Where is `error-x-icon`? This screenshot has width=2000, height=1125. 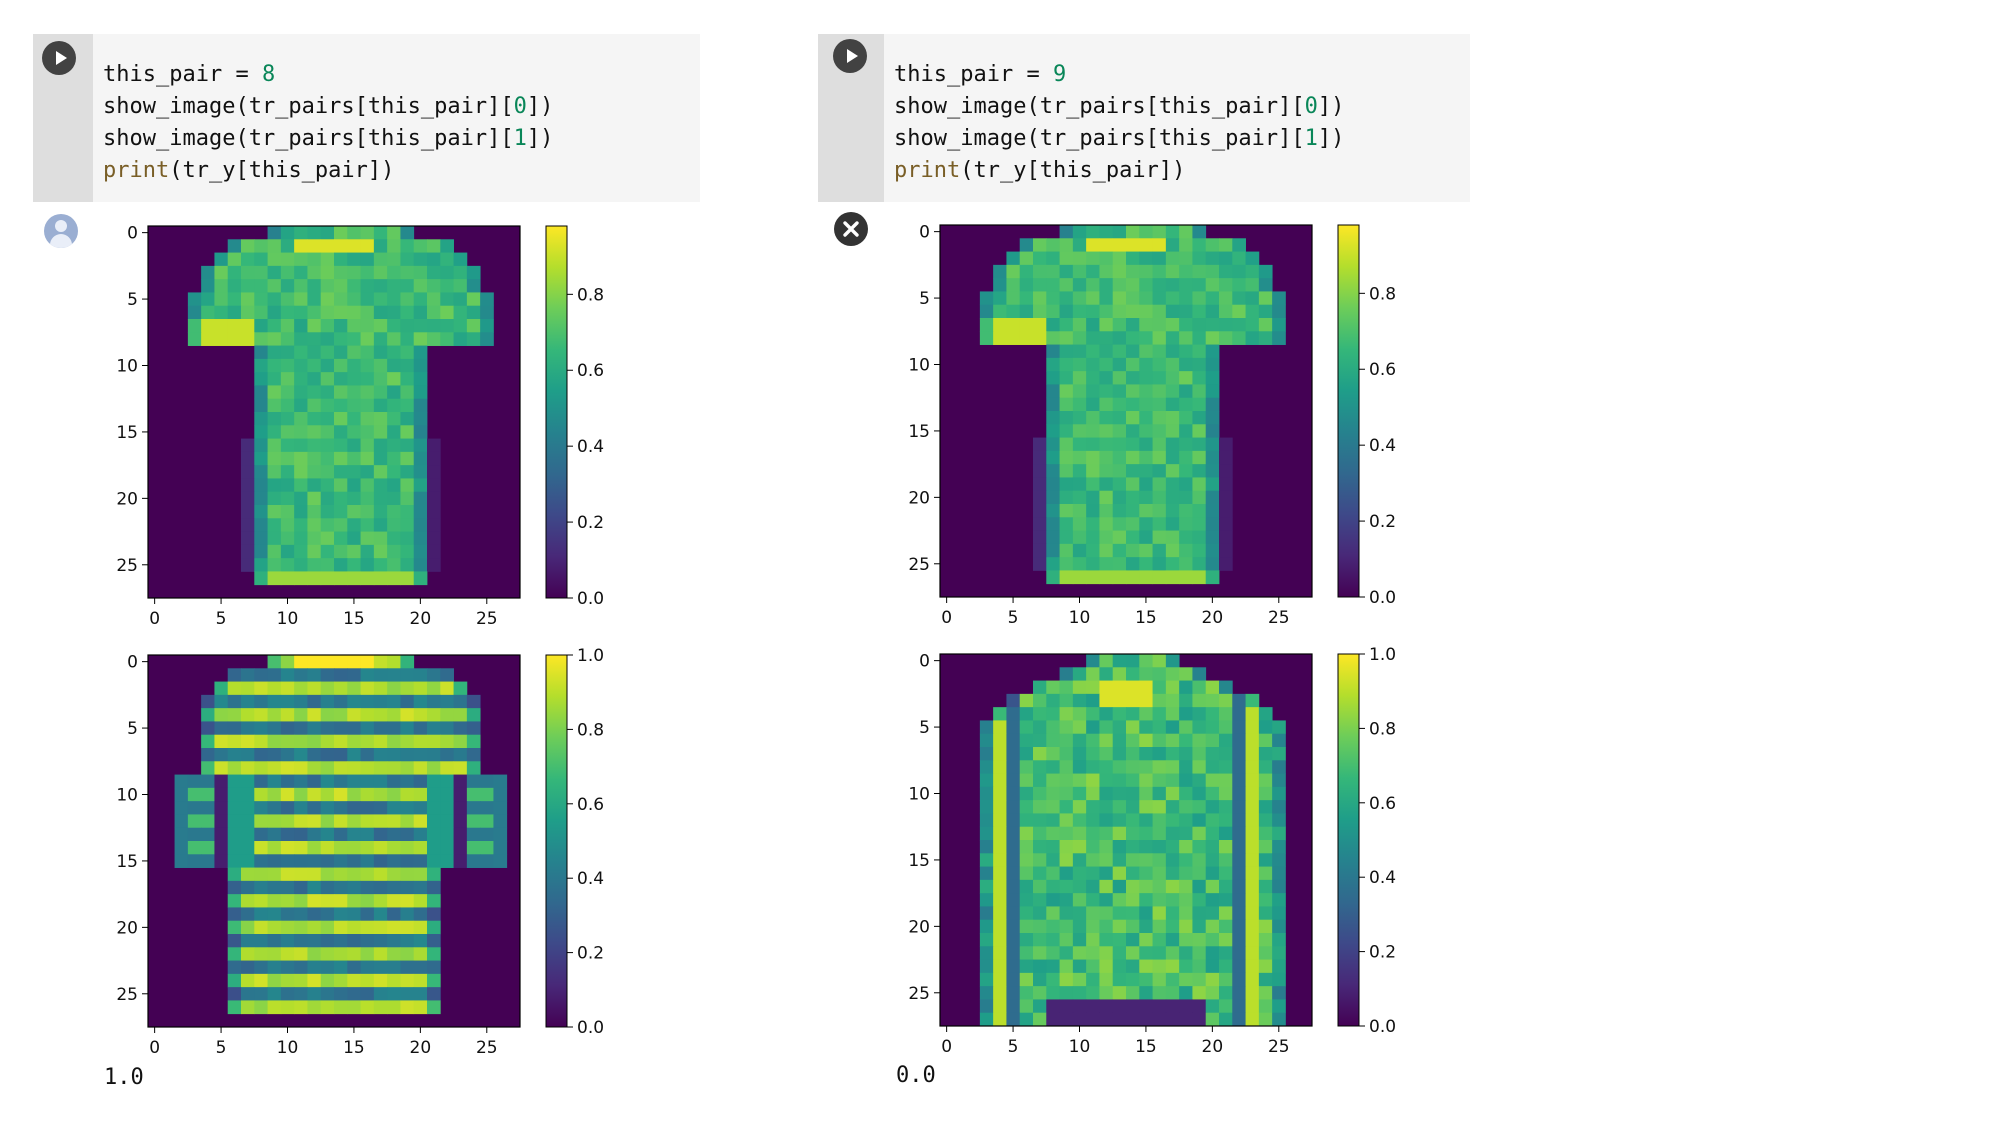
error-x-icon is located at coordinates (851, 229).